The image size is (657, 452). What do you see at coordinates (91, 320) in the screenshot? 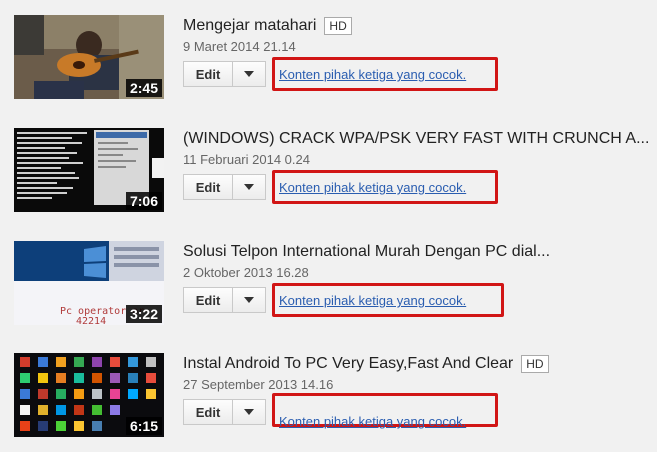
I see `thumbnail-text: 42214` at bounding box center [91, 320].